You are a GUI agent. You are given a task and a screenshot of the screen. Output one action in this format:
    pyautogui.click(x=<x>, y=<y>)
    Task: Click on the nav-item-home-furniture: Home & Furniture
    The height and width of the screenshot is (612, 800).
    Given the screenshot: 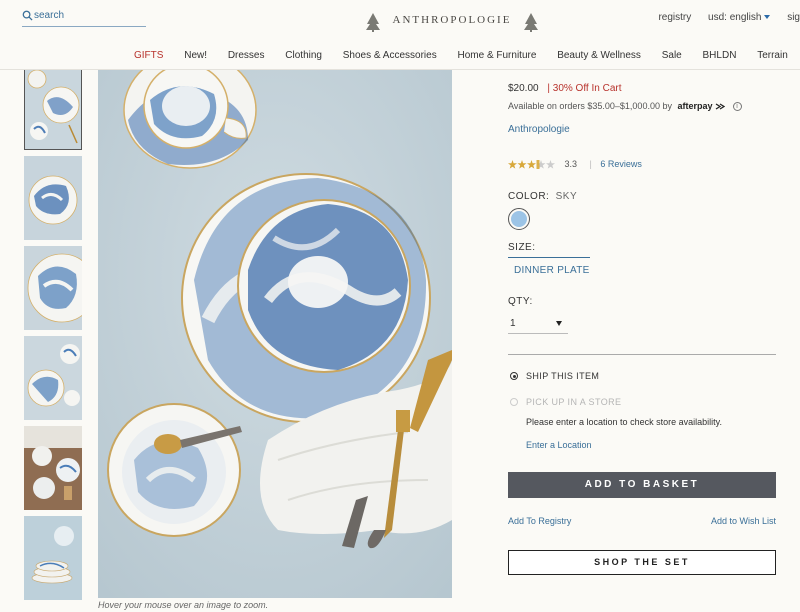 What is the action you would take?
    pyautogui.click(x=496, y=55)
    